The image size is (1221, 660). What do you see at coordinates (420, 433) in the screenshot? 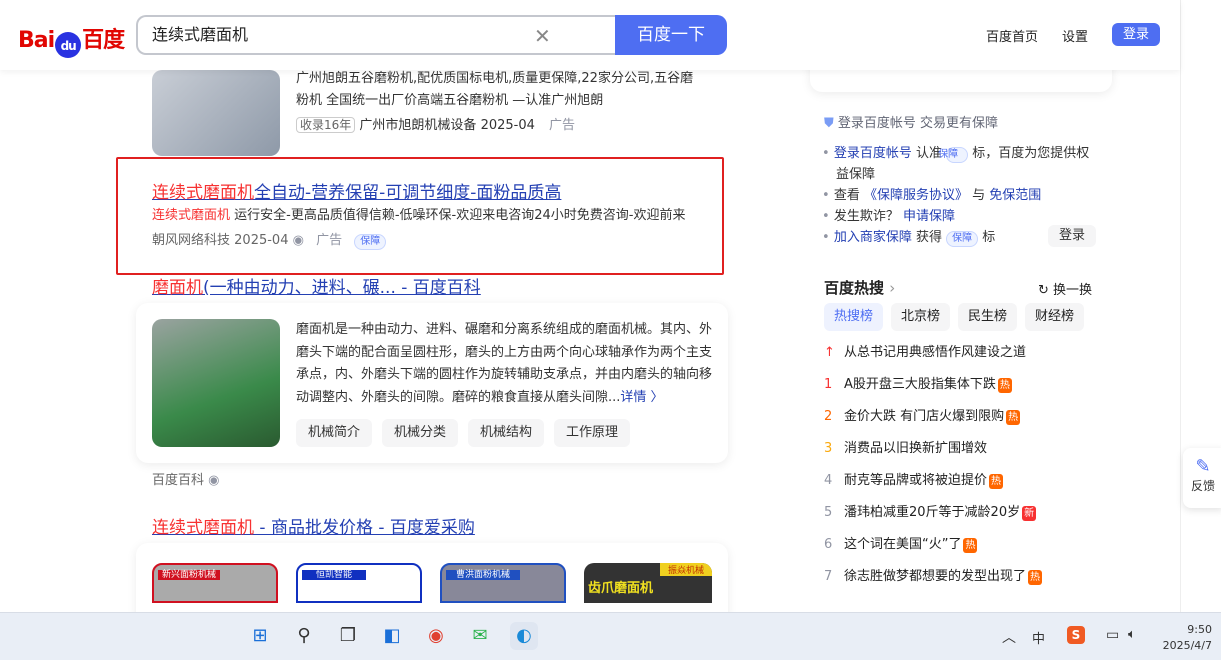
I see `chip-category: 机械分类` at bounding box center [420, 433].